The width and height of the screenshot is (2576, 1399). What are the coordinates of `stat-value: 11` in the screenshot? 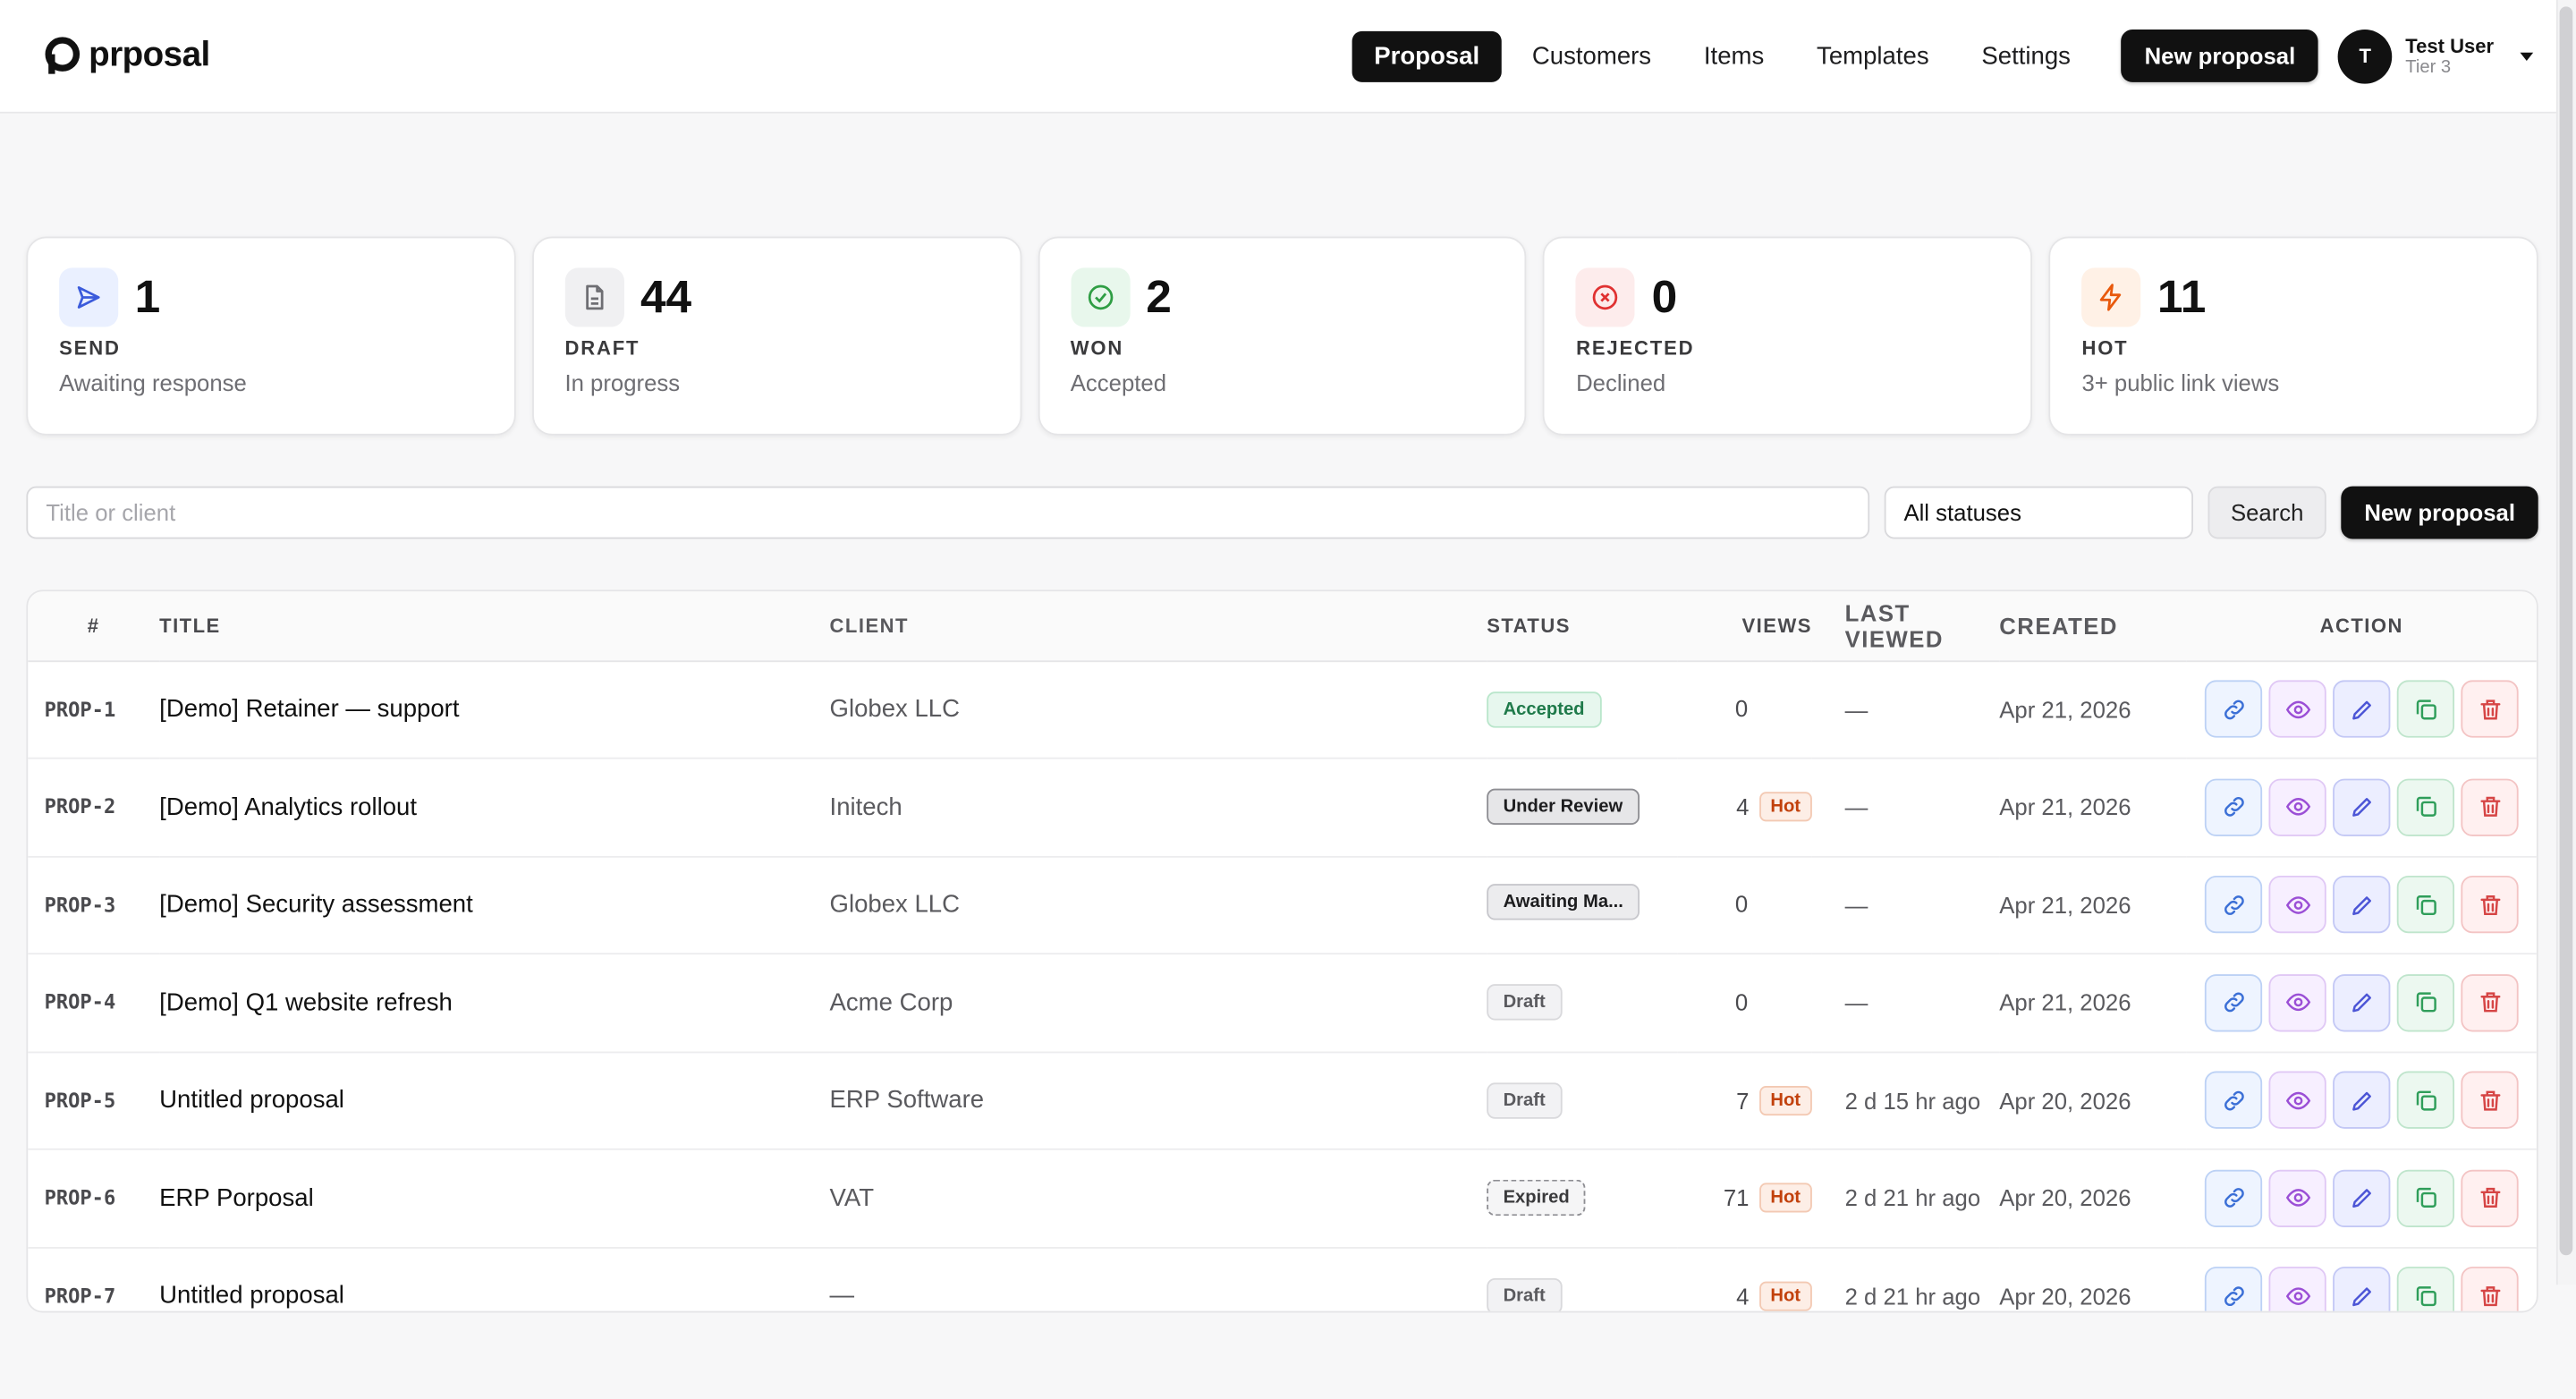 It's located at (2182, 296).